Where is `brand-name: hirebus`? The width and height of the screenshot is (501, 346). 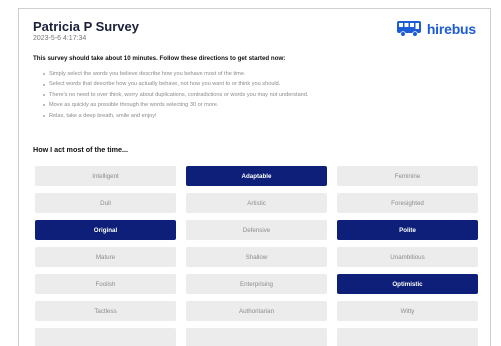
brand-name: hirebus is located at coordinates (451, 28).